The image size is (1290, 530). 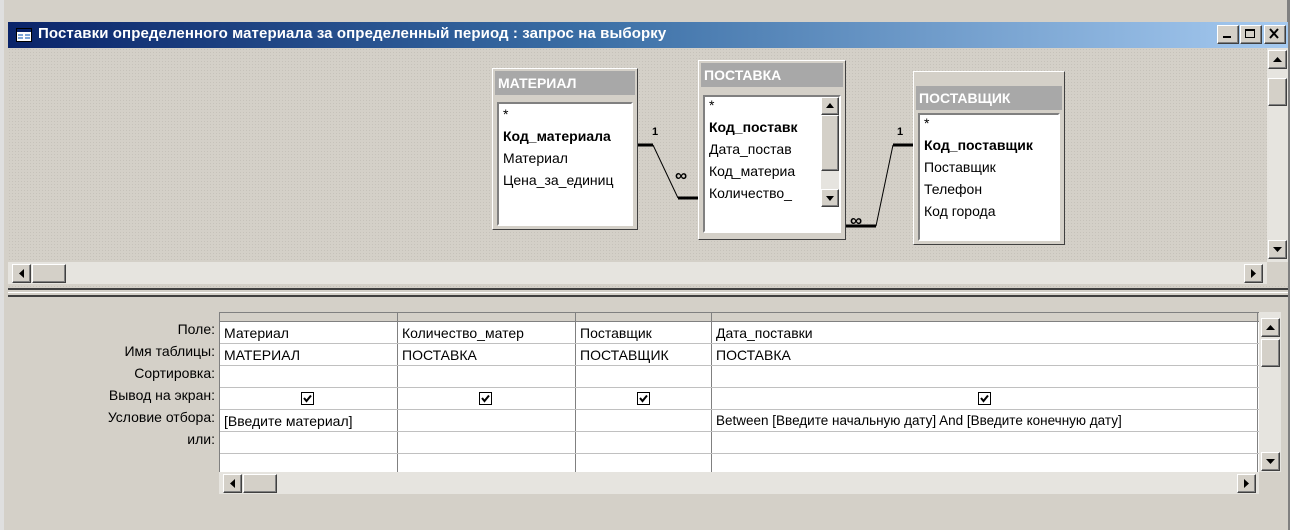 What do you see at coordinates (960, 167) in the screenshot?
I see `field-item: Поставщик` at bounding box center [960, 167].